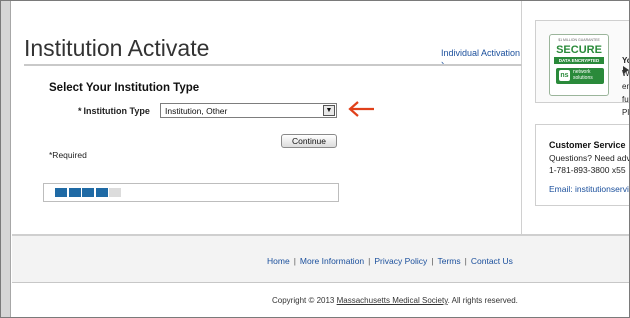 The image size is (630, 318). I want to click on footer-link-home: Home, so click(278, 261).